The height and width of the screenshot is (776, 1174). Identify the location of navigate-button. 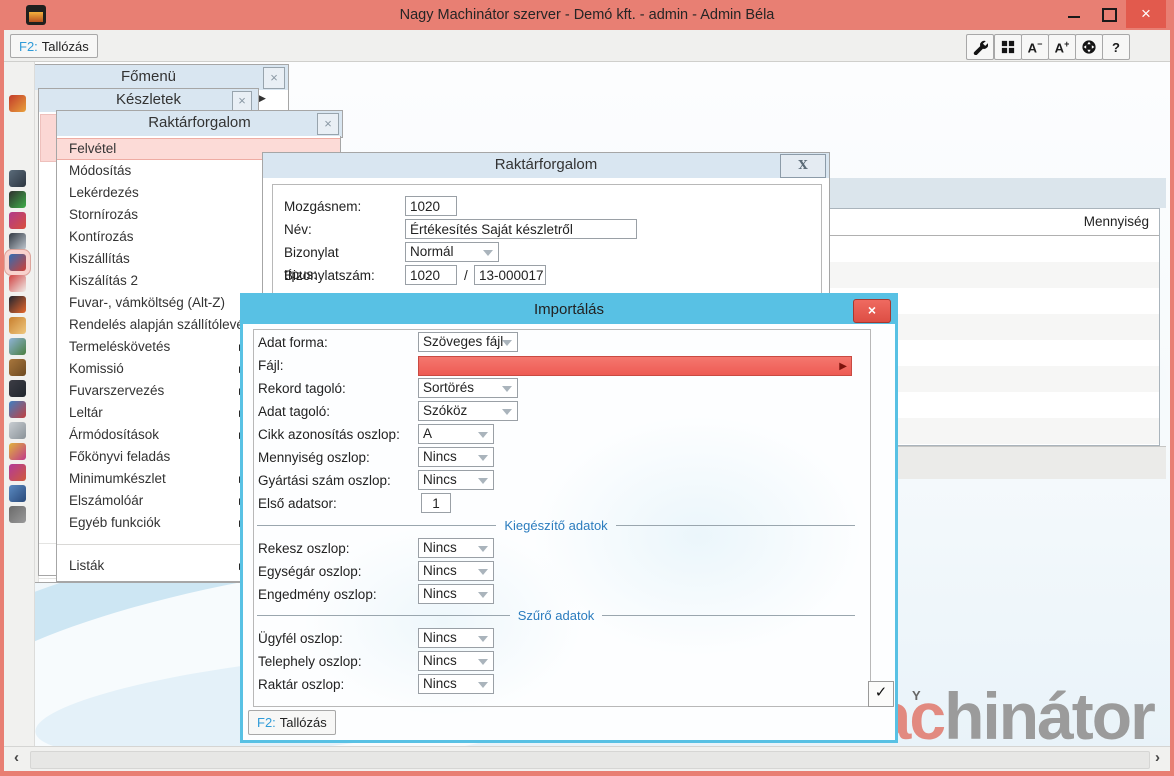
(1089, 47).